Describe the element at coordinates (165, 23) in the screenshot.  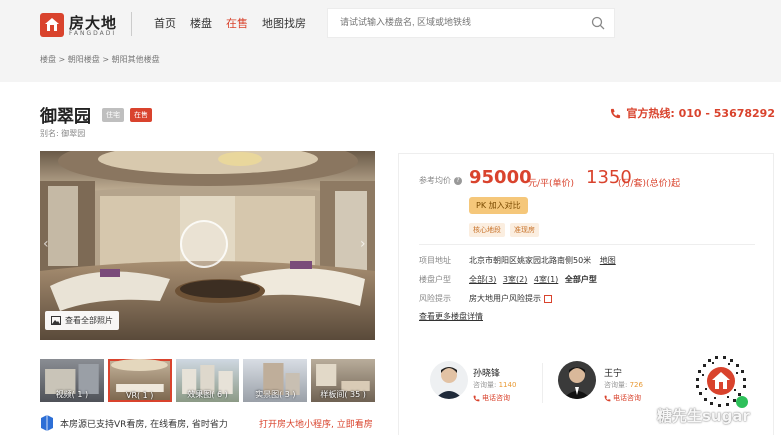
I see `nav-home: 首页` at that location.